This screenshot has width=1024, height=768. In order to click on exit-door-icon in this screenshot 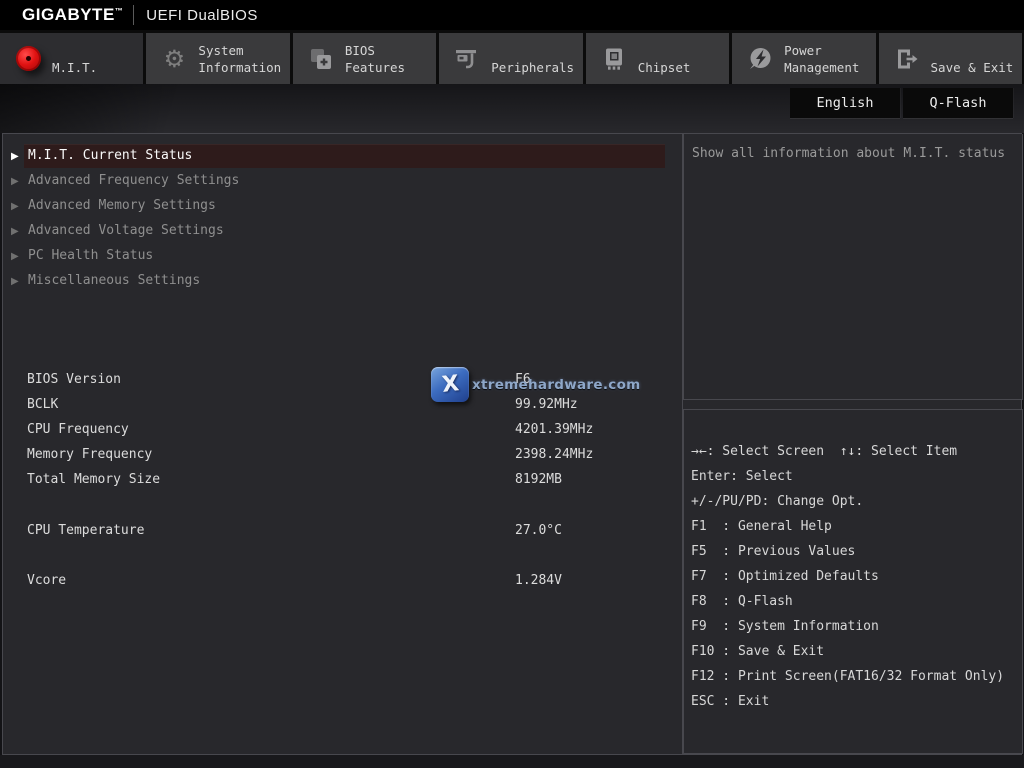, I will do `click(907, 59)`.